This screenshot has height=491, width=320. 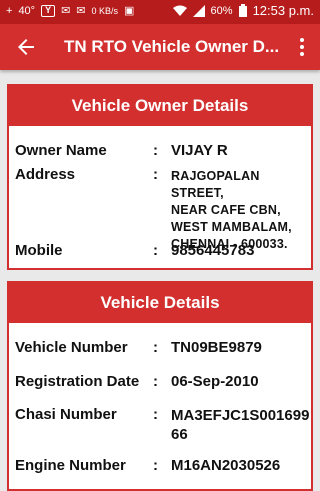 What do you see at coordinates (160, 106) in the screenshot?
I see `owner-card-header: Vehicle Owner Details` at bounding box center [160, 106].